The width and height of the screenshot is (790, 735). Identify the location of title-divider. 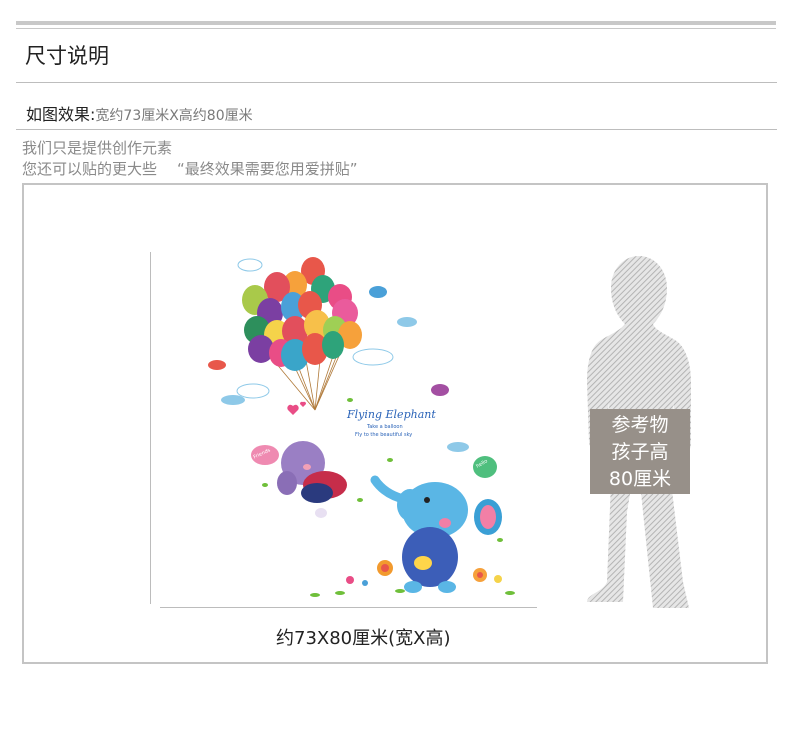
(396, 82).